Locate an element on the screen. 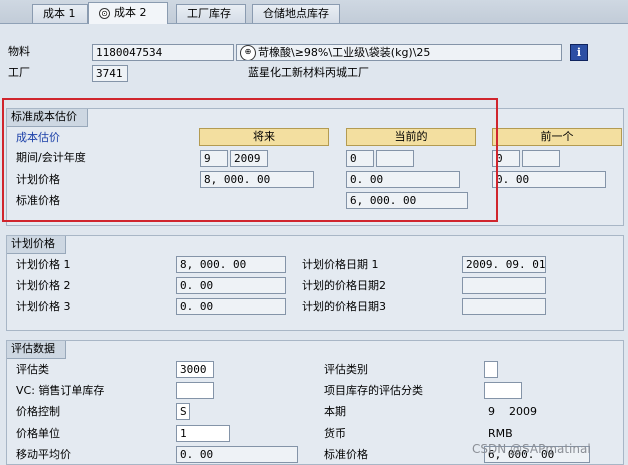  planned-price-2-label: 计划价格 2 is located at coordinates (43, 285).